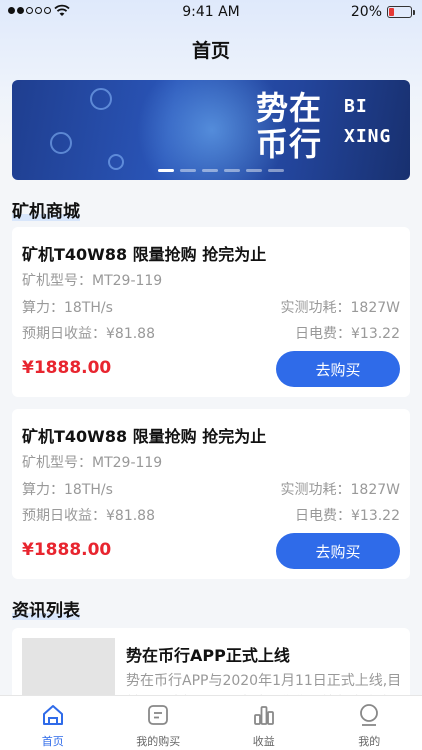 The width and height of the screenshot is (422, 750). I want to click on battery-icon, so click(401, 12).